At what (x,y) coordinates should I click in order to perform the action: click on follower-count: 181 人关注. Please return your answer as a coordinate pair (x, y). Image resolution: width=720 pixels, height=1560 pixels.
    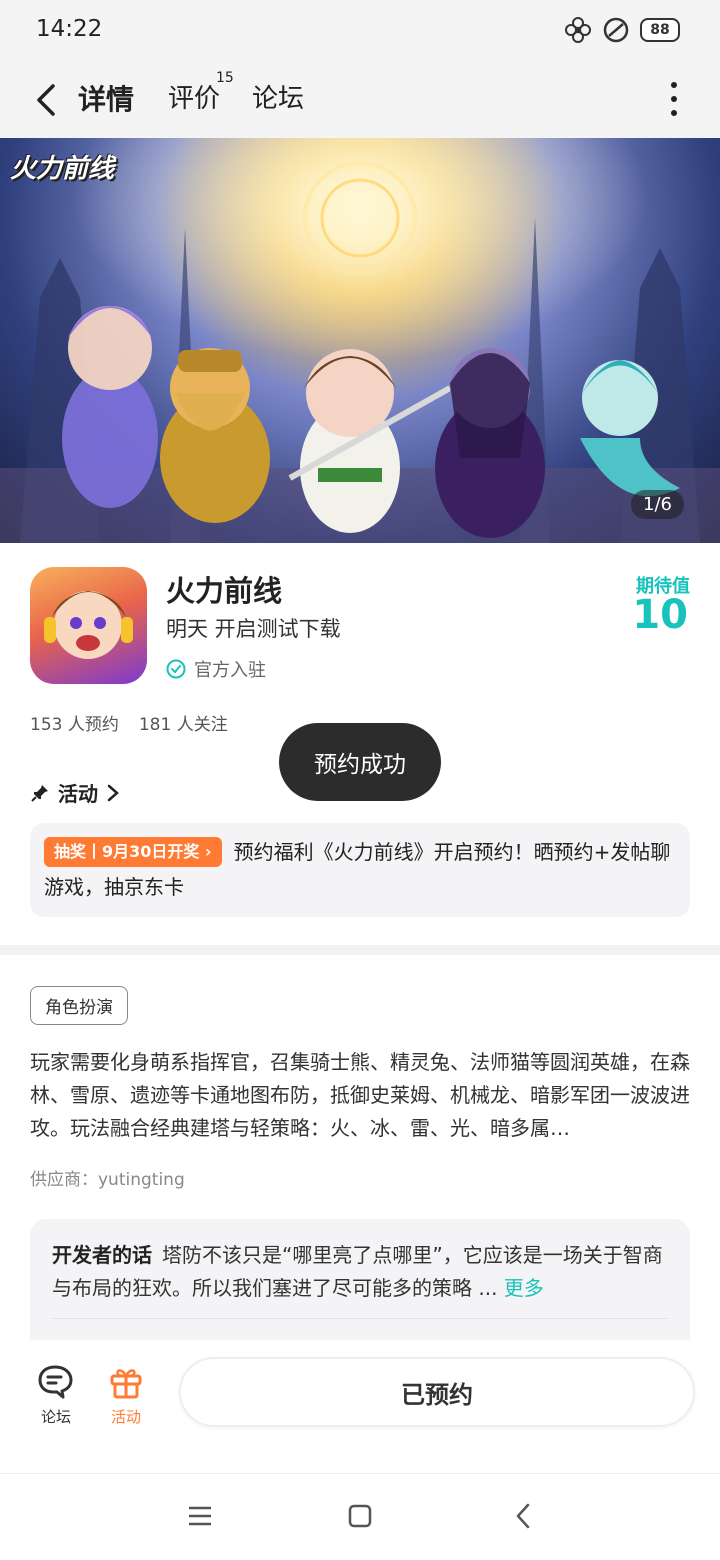
    Looking at the image, I should click on (183, 725).